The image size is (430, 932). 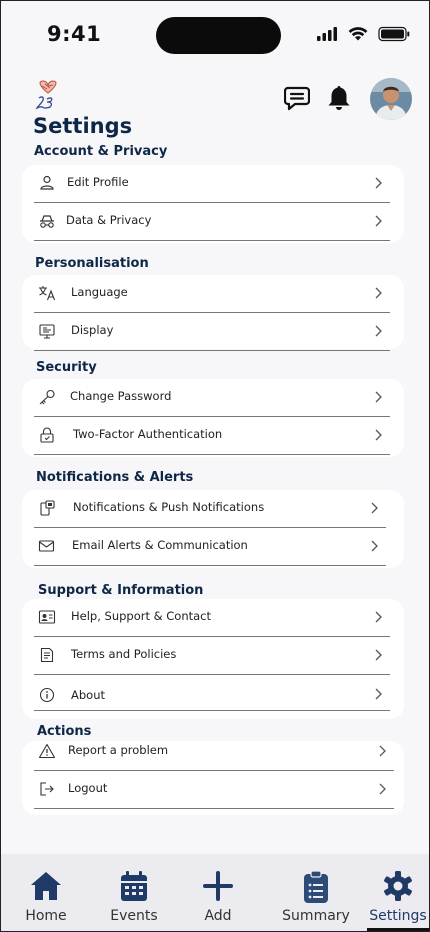 I want to click on status-bar: 9:41, so click(x=215, y=33).